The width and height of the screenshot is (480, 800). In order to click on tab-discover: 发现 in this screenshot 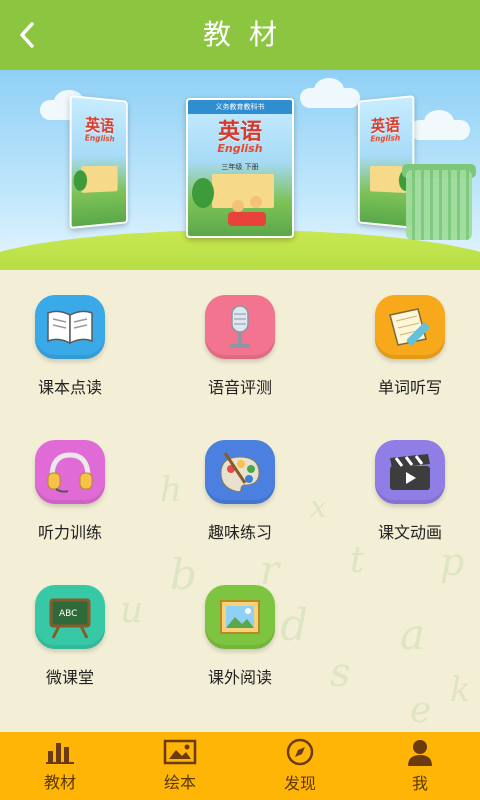, I will do `click(300, 766)`.